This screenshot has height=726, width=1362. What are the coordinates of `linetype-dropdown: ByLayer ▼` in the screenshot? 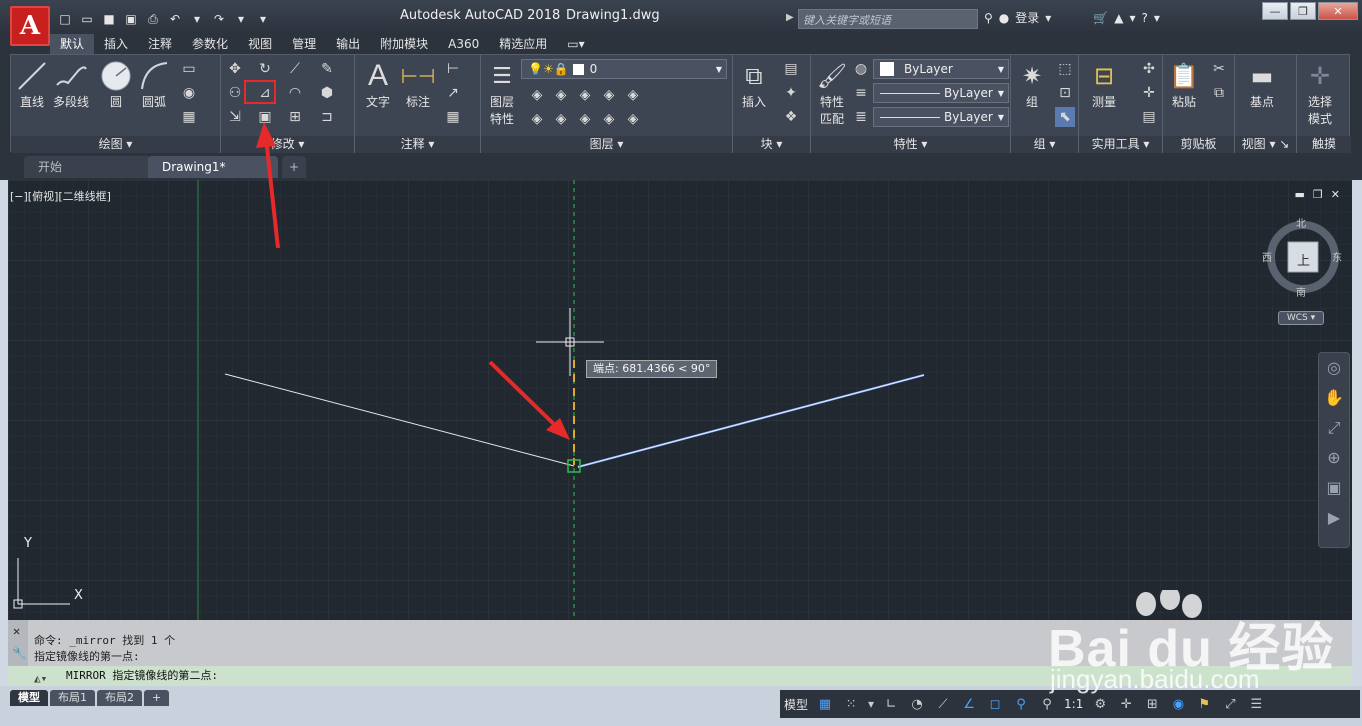 It's located at (941, 93).